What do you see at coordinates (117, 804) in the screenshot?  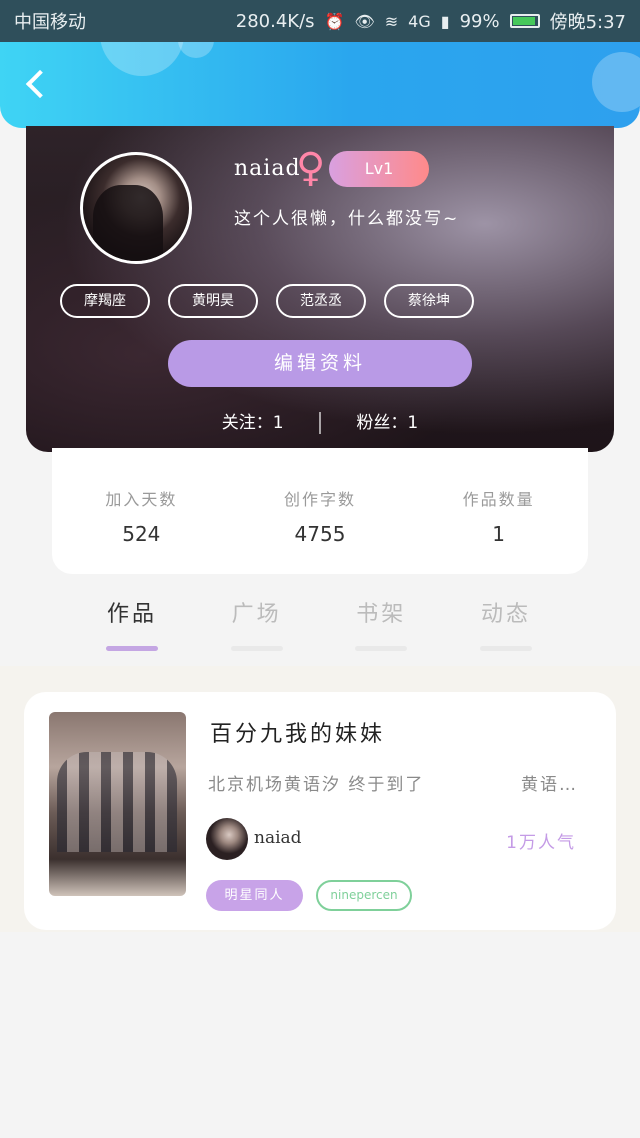 I see `work-cover-image` at bounding box center [117, 804].